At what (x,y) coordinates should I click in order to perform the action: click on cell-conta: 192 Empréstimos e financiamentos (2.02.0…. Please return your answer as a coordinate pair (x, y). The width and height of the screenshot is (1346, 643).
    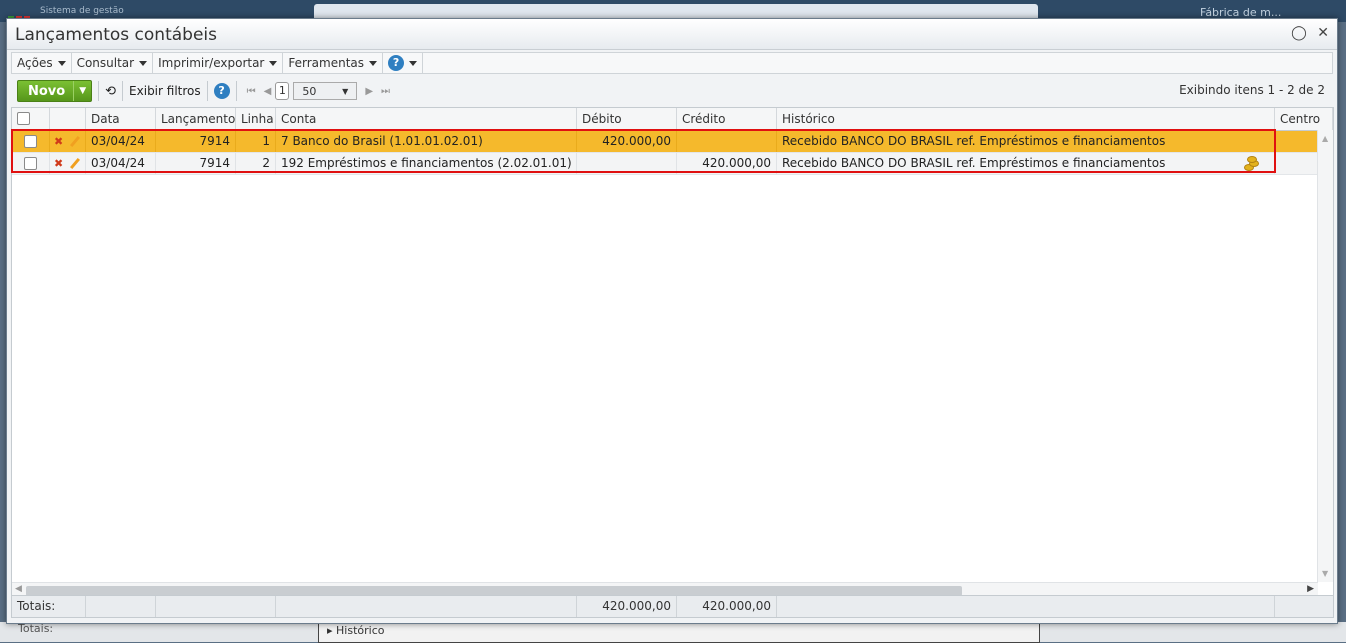
    Looking at the image, I should click on (426, 163).